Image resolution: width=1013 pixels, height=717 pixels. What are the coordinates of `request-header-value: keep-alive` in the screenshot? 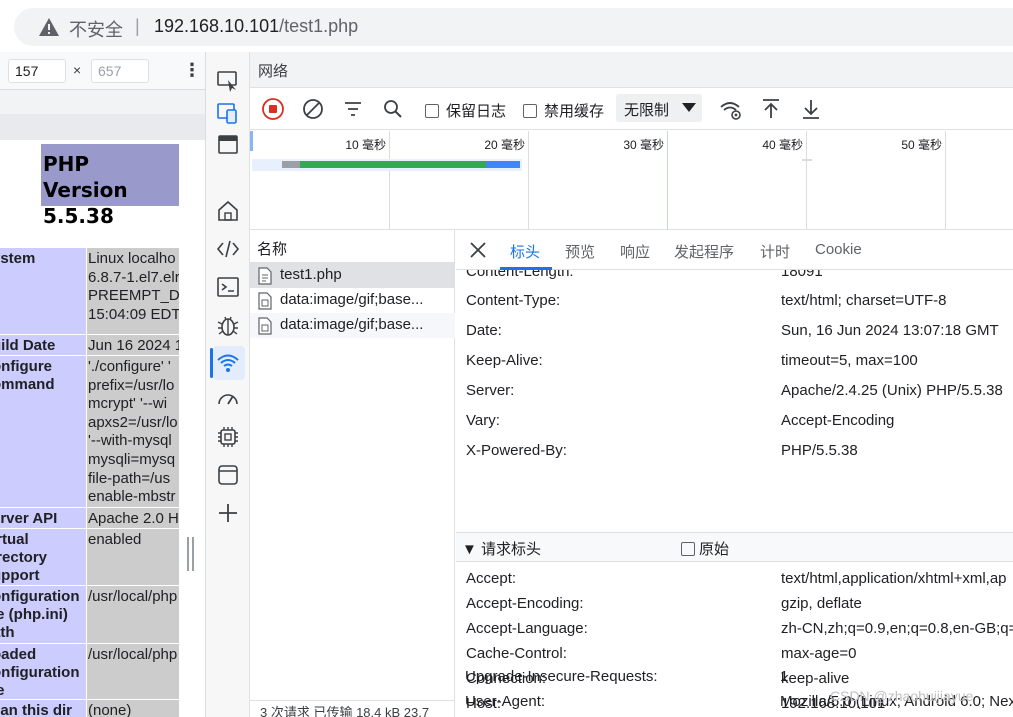 It's located at (815, 678).